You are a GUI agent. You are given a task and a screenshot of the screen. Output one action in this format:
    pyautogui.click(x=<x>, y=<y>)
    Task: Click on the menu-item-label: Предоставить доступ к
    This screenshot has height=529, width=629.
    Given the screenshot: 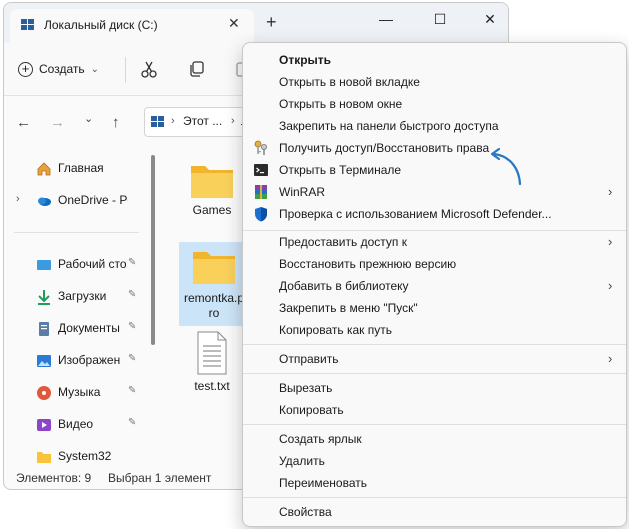 What is the action you would take?
    pyautogui.click(x=343, y=242)
    